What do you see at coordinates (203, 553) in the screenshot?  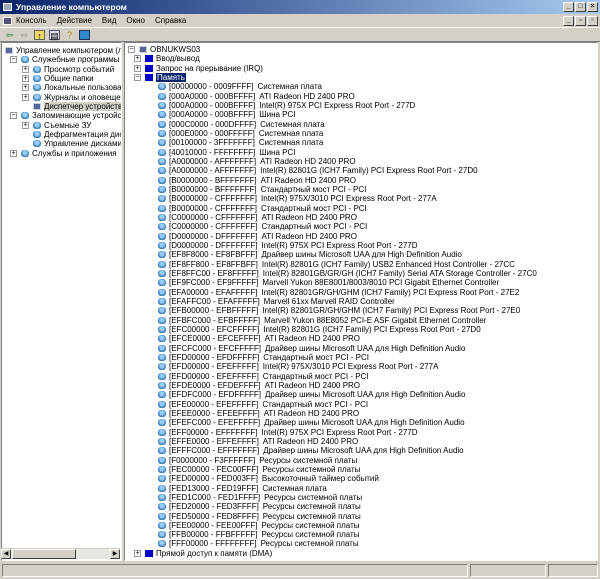 I see `resource-category: + Прямой доступ к памяти (DMA)` at bounding box center [203, 553].